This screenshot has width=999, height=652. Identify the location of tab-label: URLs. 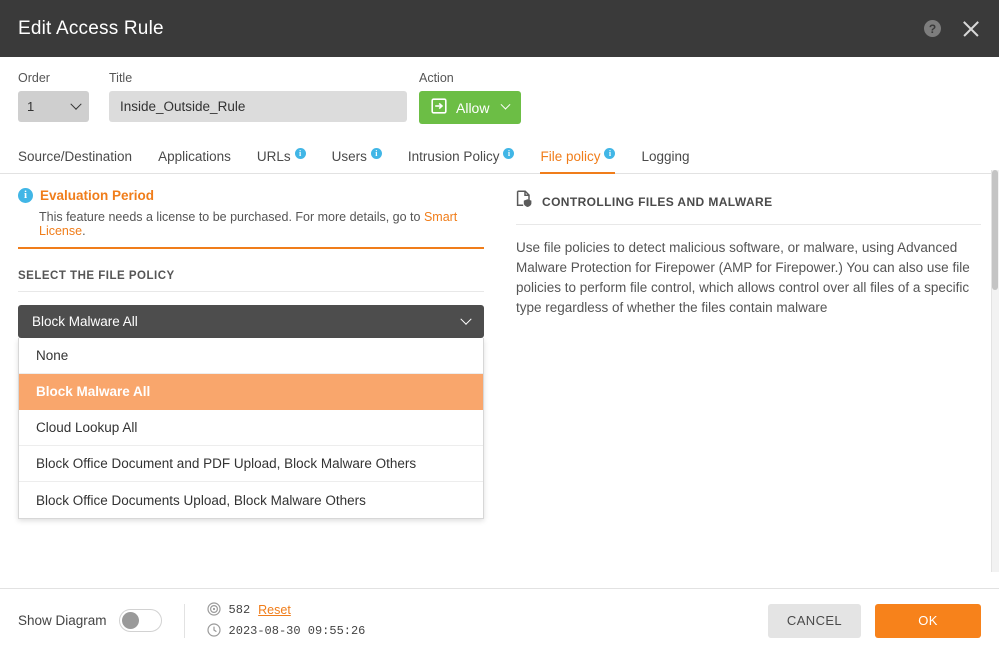
(273, 156).